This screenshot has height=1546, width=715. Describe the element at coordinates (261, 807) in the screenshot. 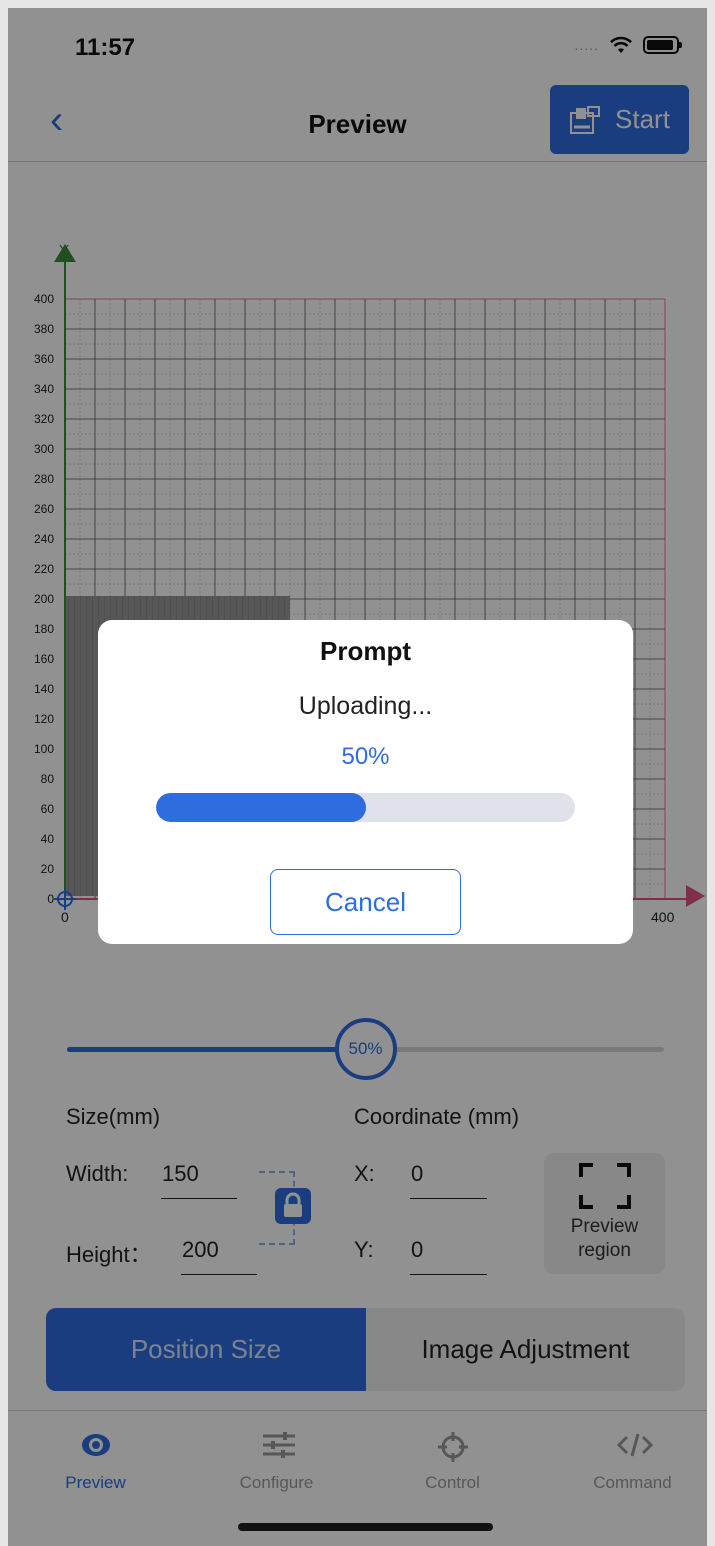

I see `progress-fill` at that location.